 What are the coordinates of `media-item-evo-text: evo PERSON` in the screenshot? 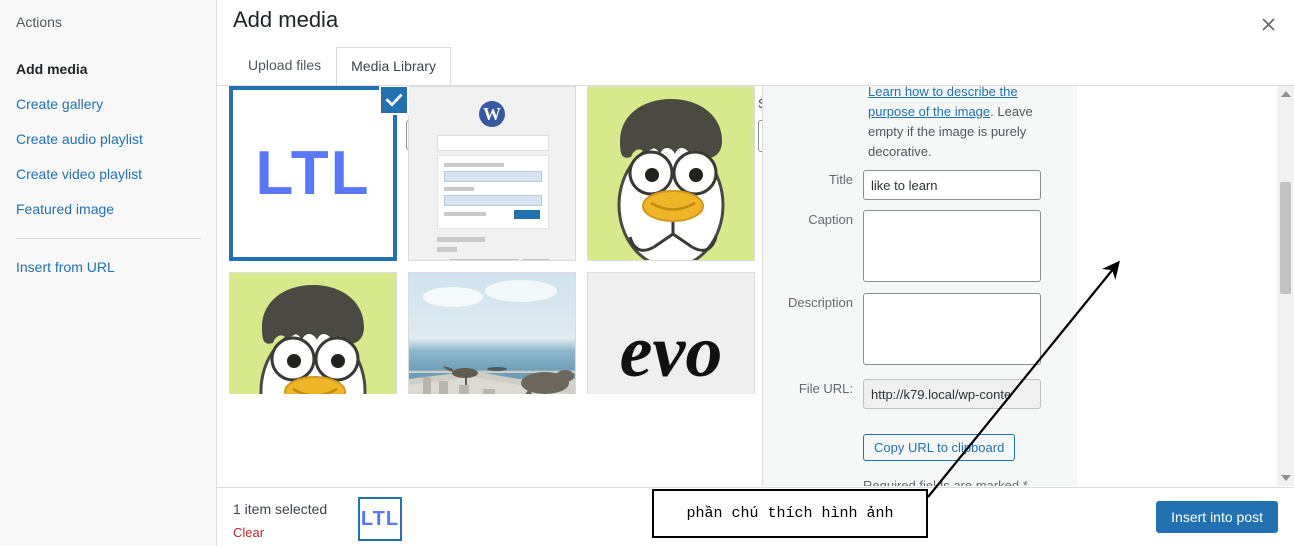 It's located at (671, 333).